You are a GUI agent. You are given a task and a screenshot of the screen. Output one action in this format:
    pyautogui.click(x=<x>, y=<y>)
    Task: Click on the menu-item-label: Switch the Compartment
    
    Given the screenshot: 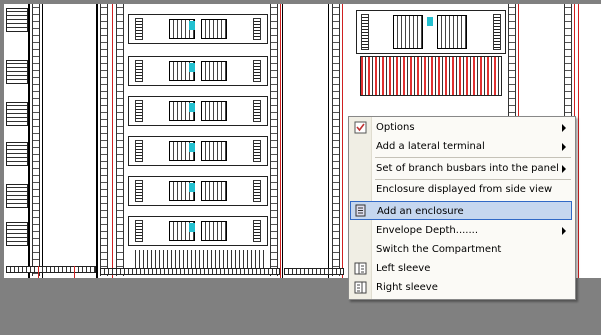 What is the action you would take?
    pyautogui.click(x=439, y=249)
    